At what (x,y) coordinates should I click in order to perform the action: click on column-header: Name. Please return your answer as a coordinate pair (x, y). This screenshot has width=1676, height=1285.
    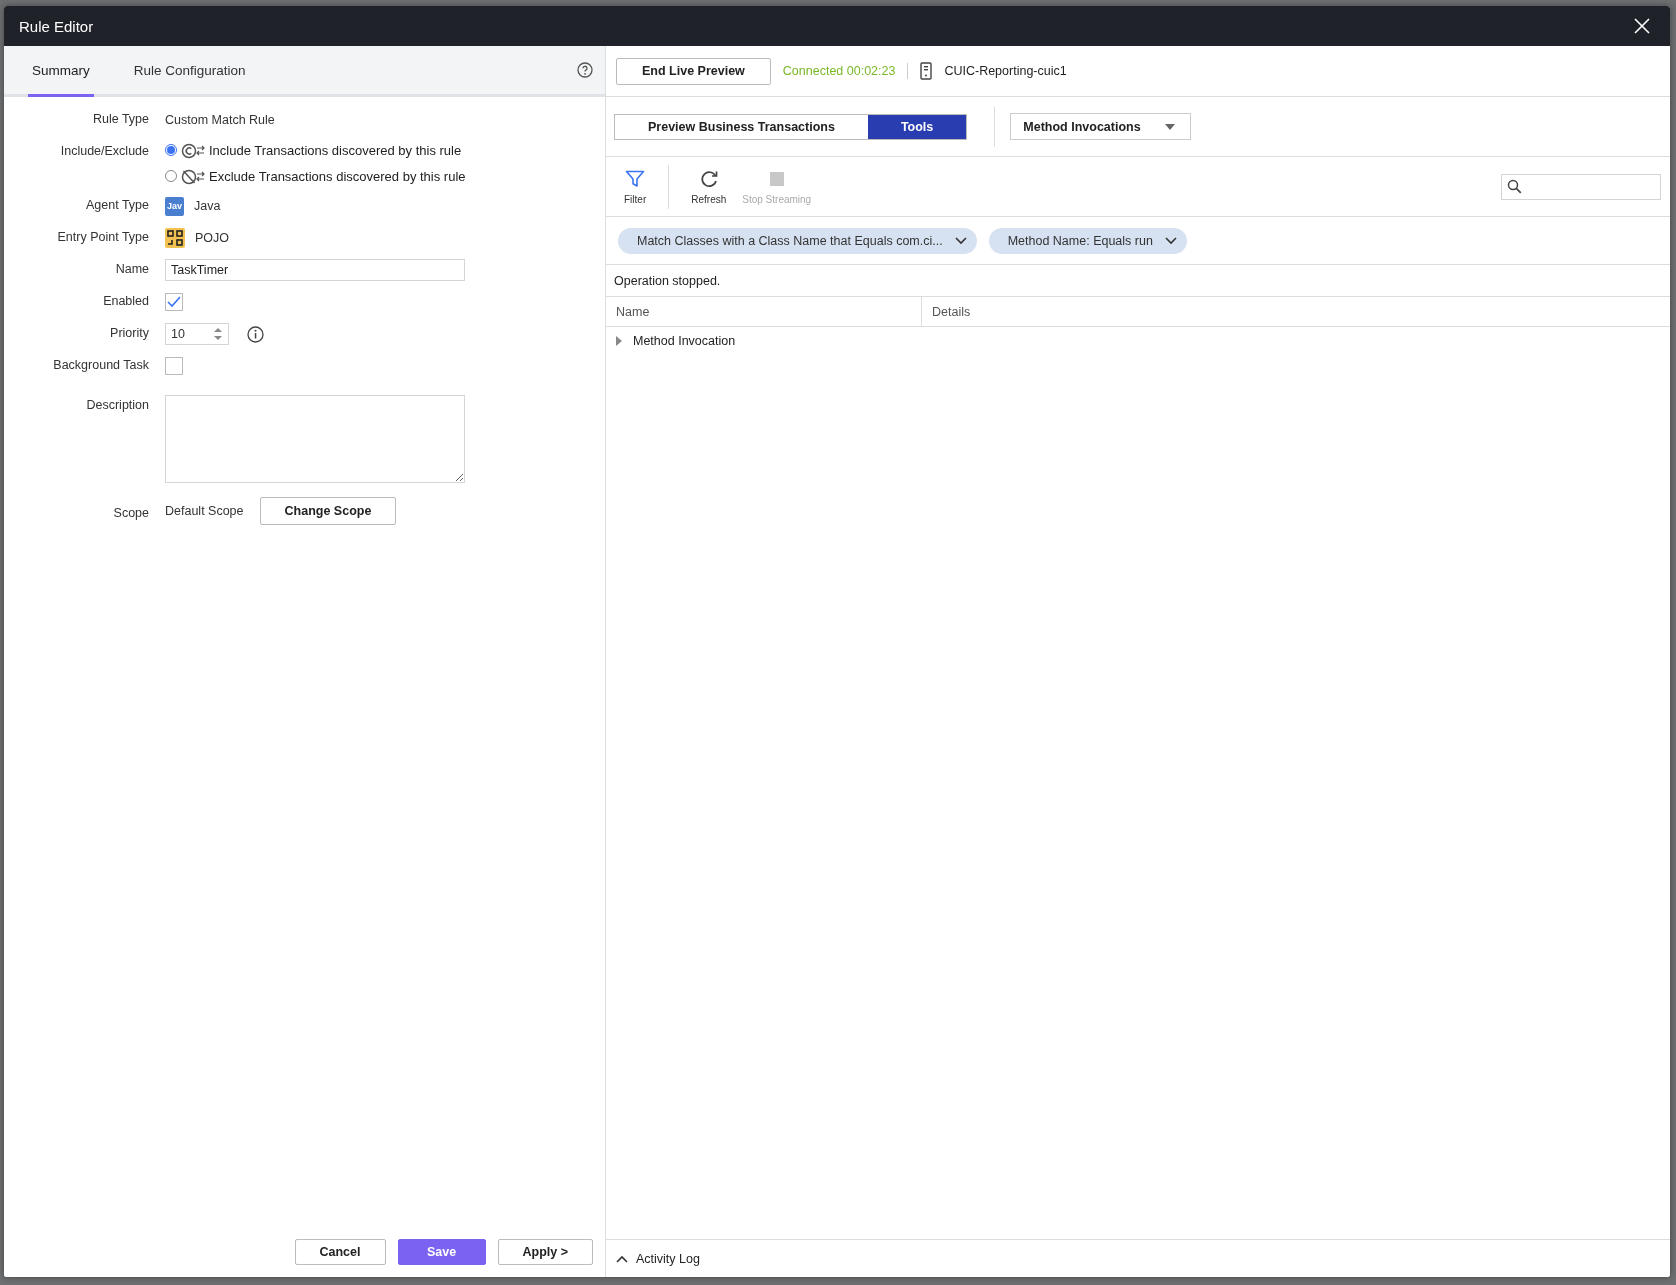
    Looking at the image, I should click on (633, 311).